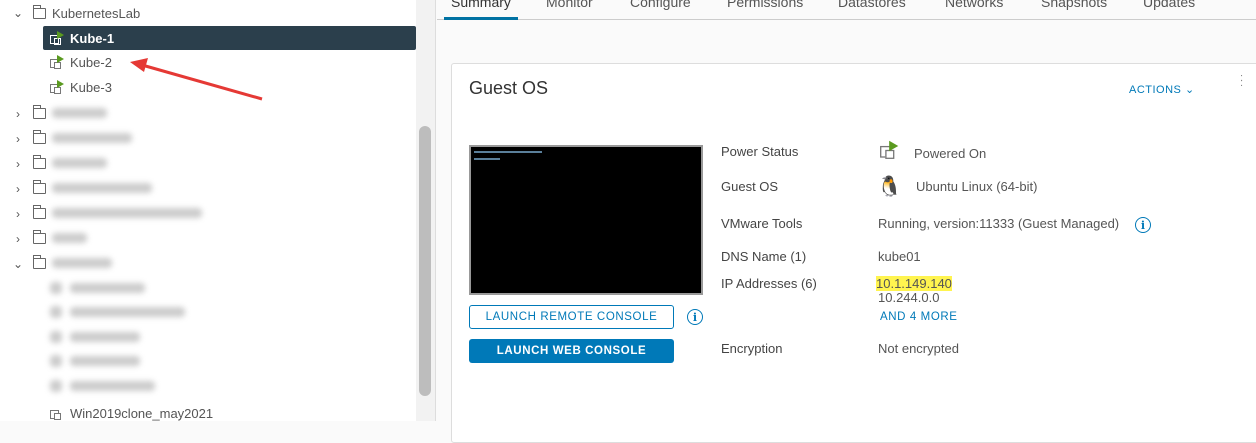 The image size is (1256, 443). I want to click on actions-label: ACTIONS, so click(1155, 90).